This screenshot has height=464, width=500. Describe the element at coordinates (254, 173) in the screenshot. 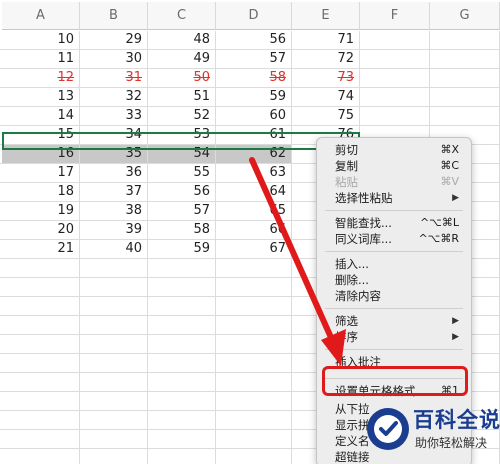

I see `cell: 63` at that location.